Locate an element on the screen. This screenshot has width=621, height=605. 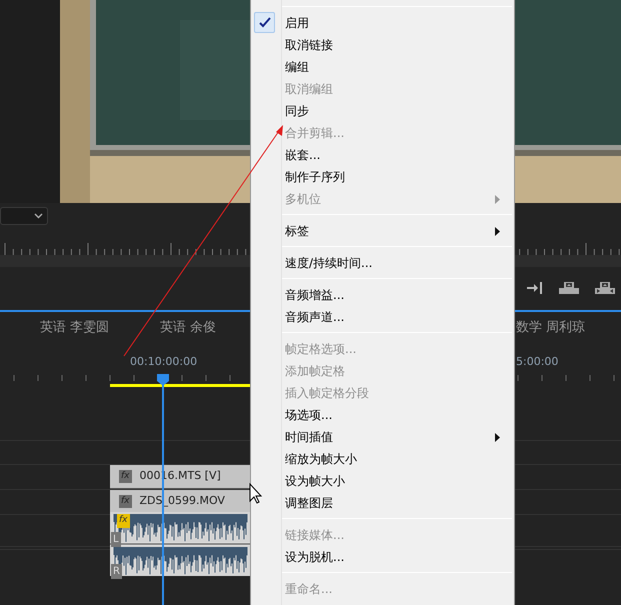
channel-label: R is located at coordinates (116, 571).